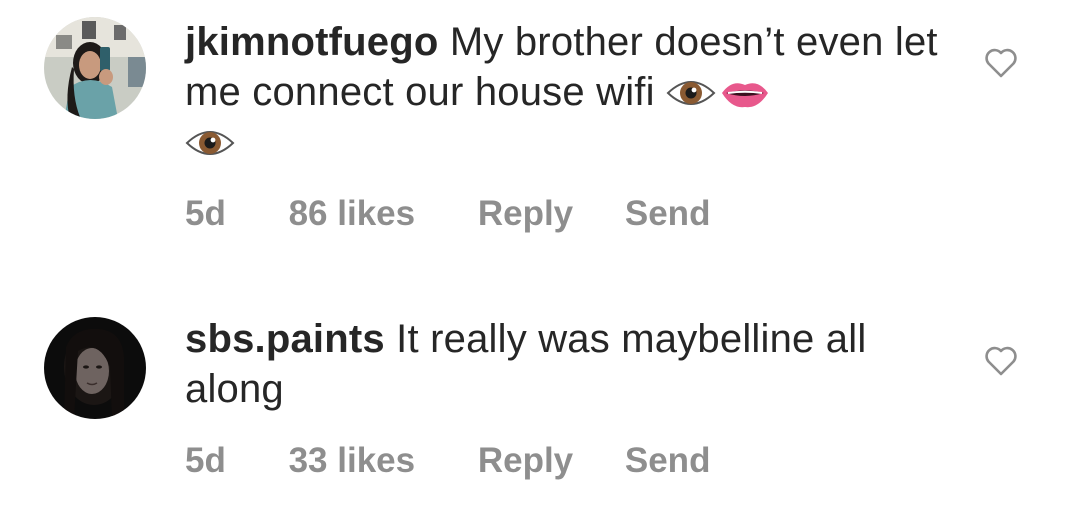 The image size is (1080, 516). I want to click on comment-username: jkimnotfuego, so click(312, 42).